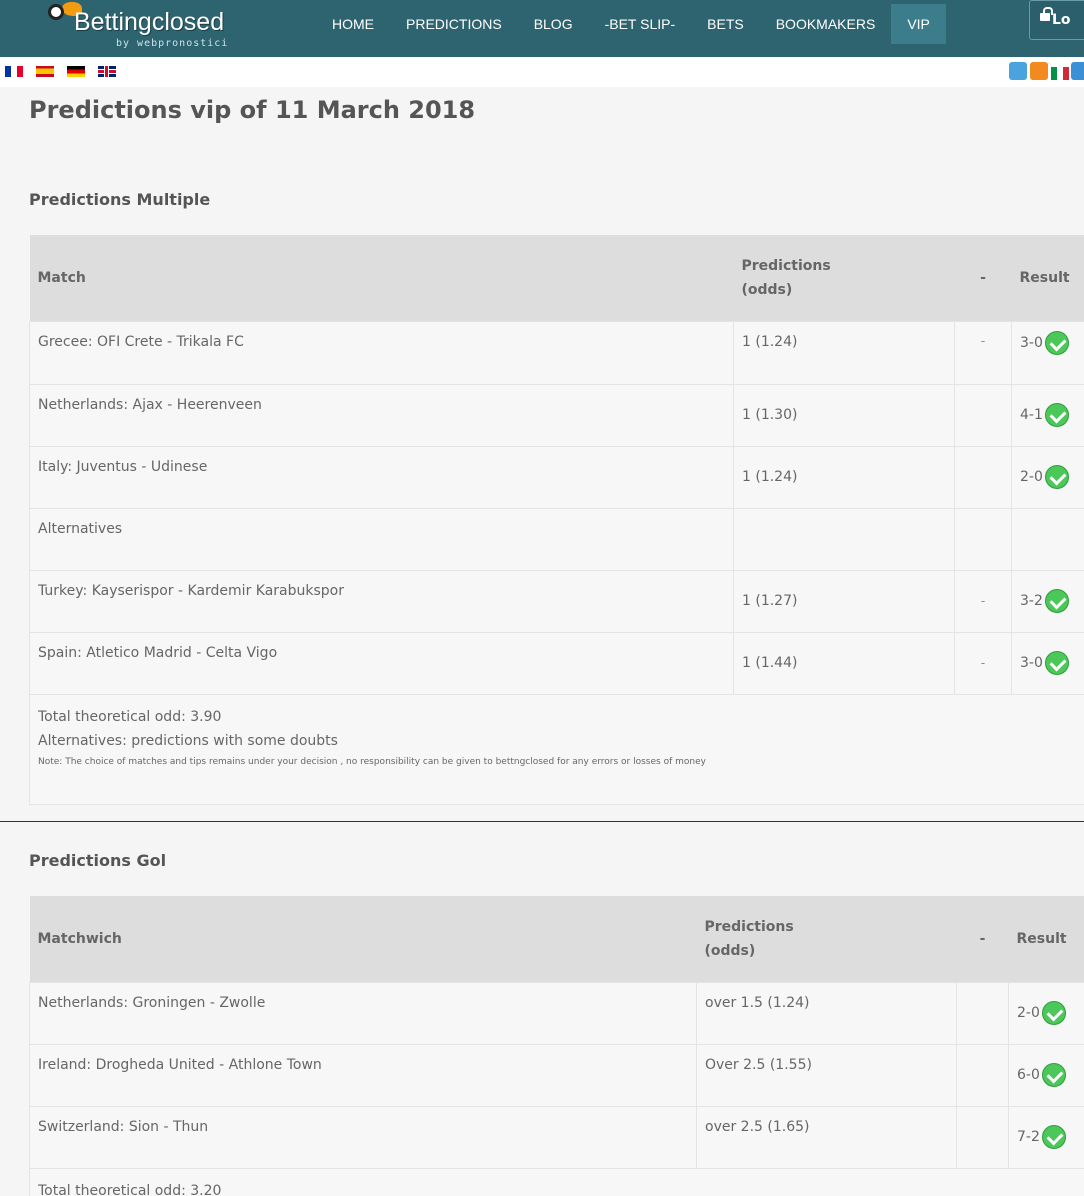 This screenshot has width=1084, height=1196. I want to click on table-header-row: Matchwich Predictions (odds) - Result, so click(556, 939).